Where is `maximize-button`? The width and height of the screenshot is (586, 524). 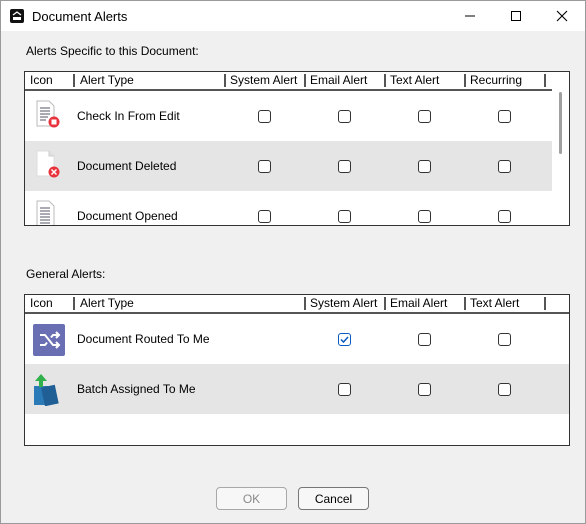
maximize-button is located at coordinates (516, 16).